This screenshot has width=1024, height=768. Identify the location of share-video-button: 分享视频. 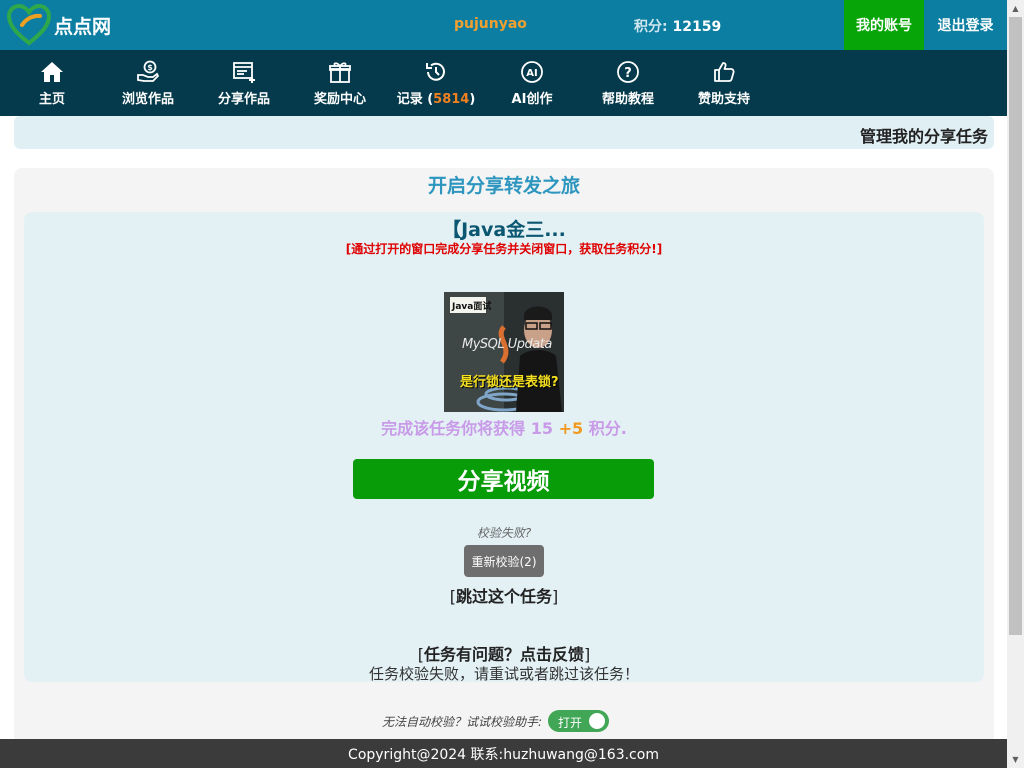
(503, 479).